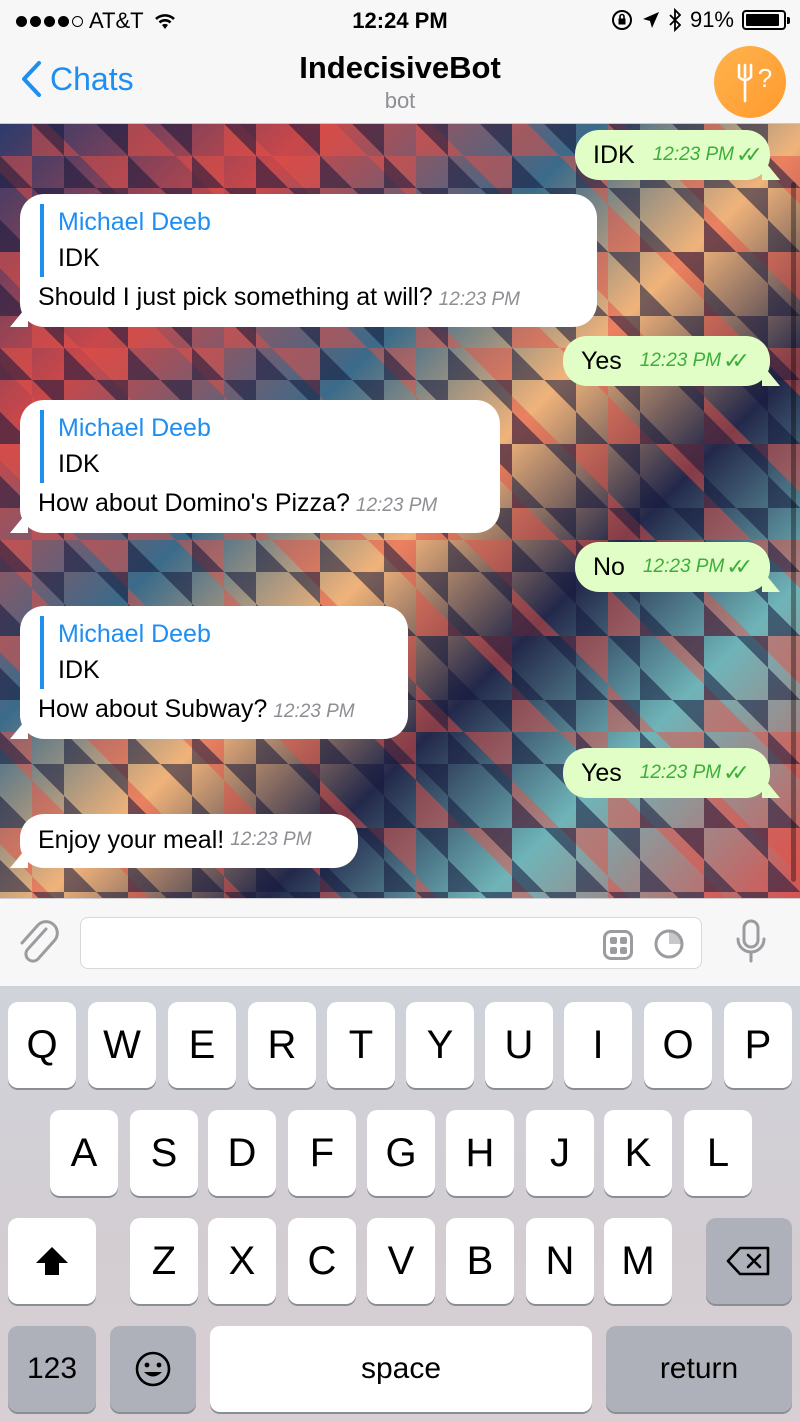  I want to click on message-incoming: Enjoy your meal! 12:23 PM, so click(184, 841).